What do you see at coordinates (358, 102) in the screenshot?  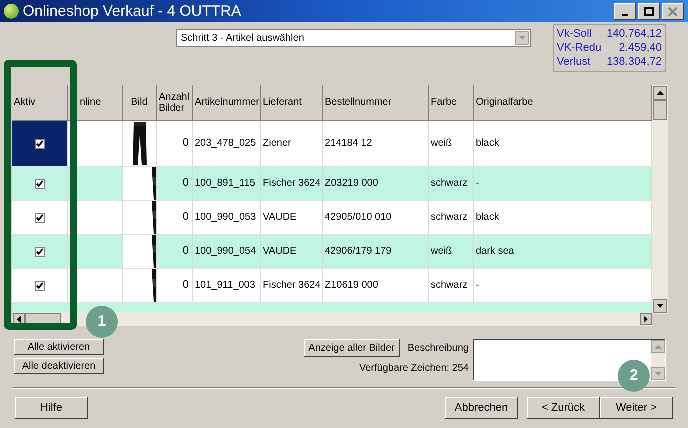 I see `column-header: Bestellnummer` at bounding box center [358, 102].